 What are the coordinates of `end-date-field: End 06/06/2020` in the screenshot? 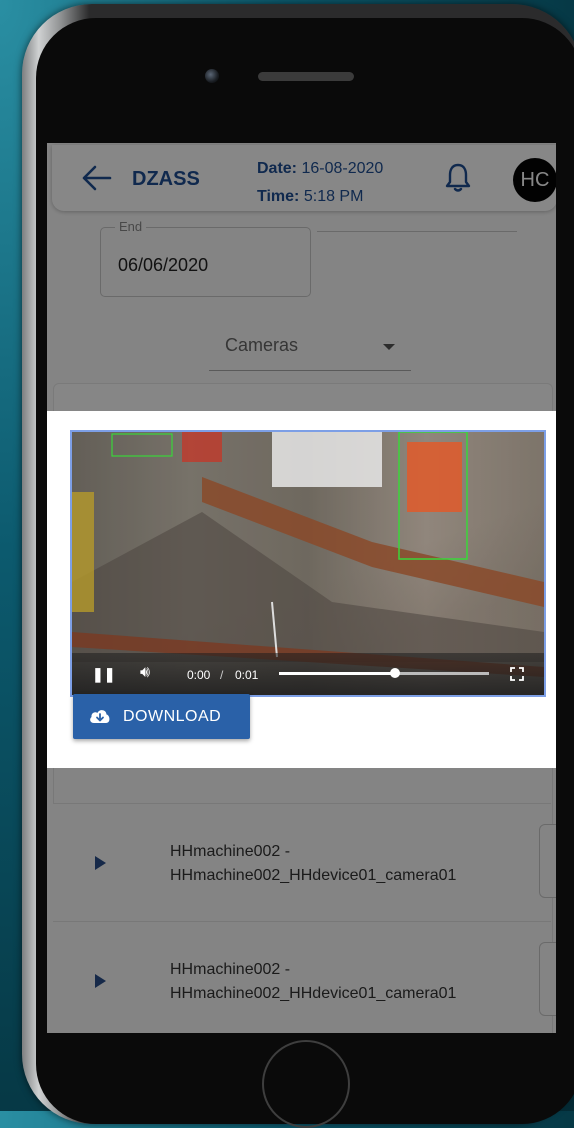 It's located at (205, 258).